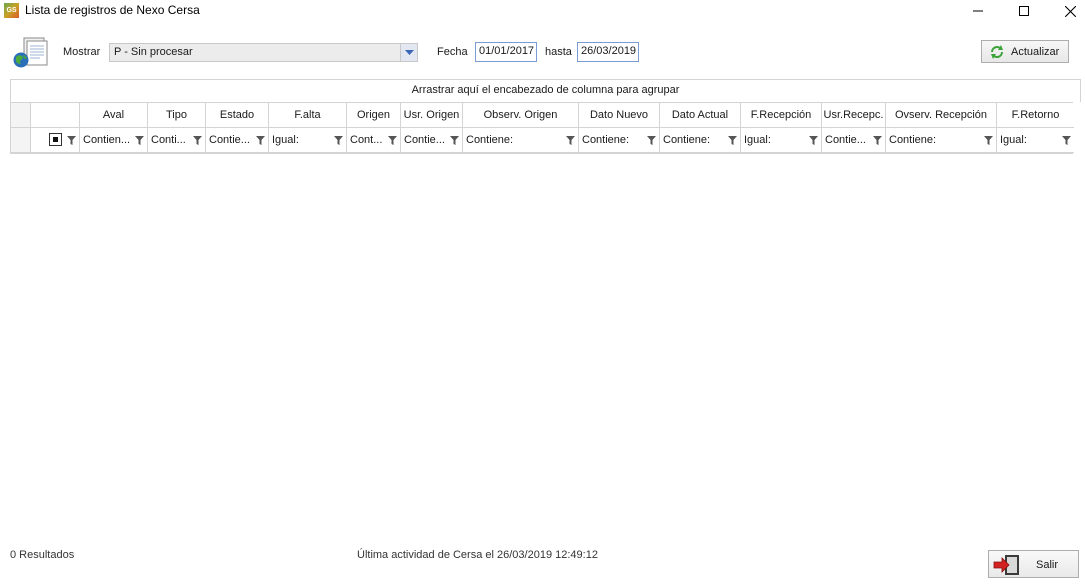 Image resolution: width=1085 pixels, height=585 pixels. What do you see at coordinates (1033, 564) in the screenshot?
I see `salir-button: Salir` at bounding box center [1033, 564].